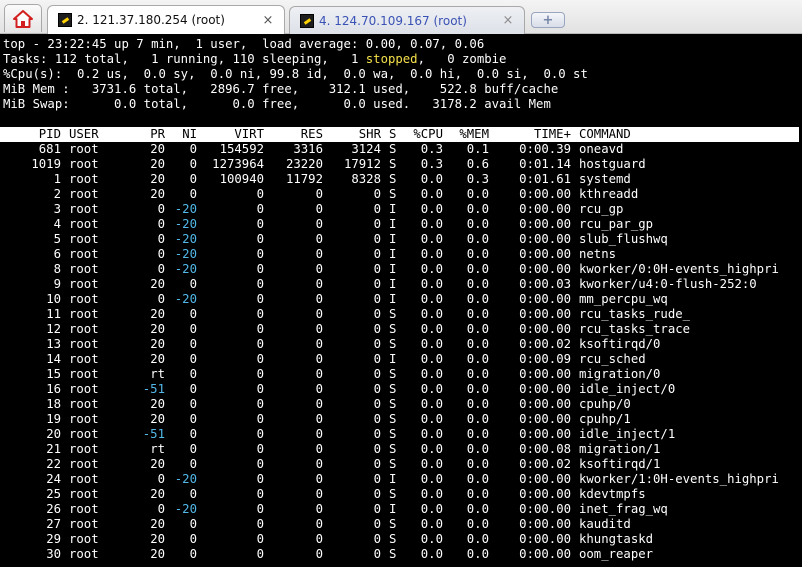  Describe the element at coordinates (53, 524) in the screenshot. I see `cell-pid: 27` at that location.